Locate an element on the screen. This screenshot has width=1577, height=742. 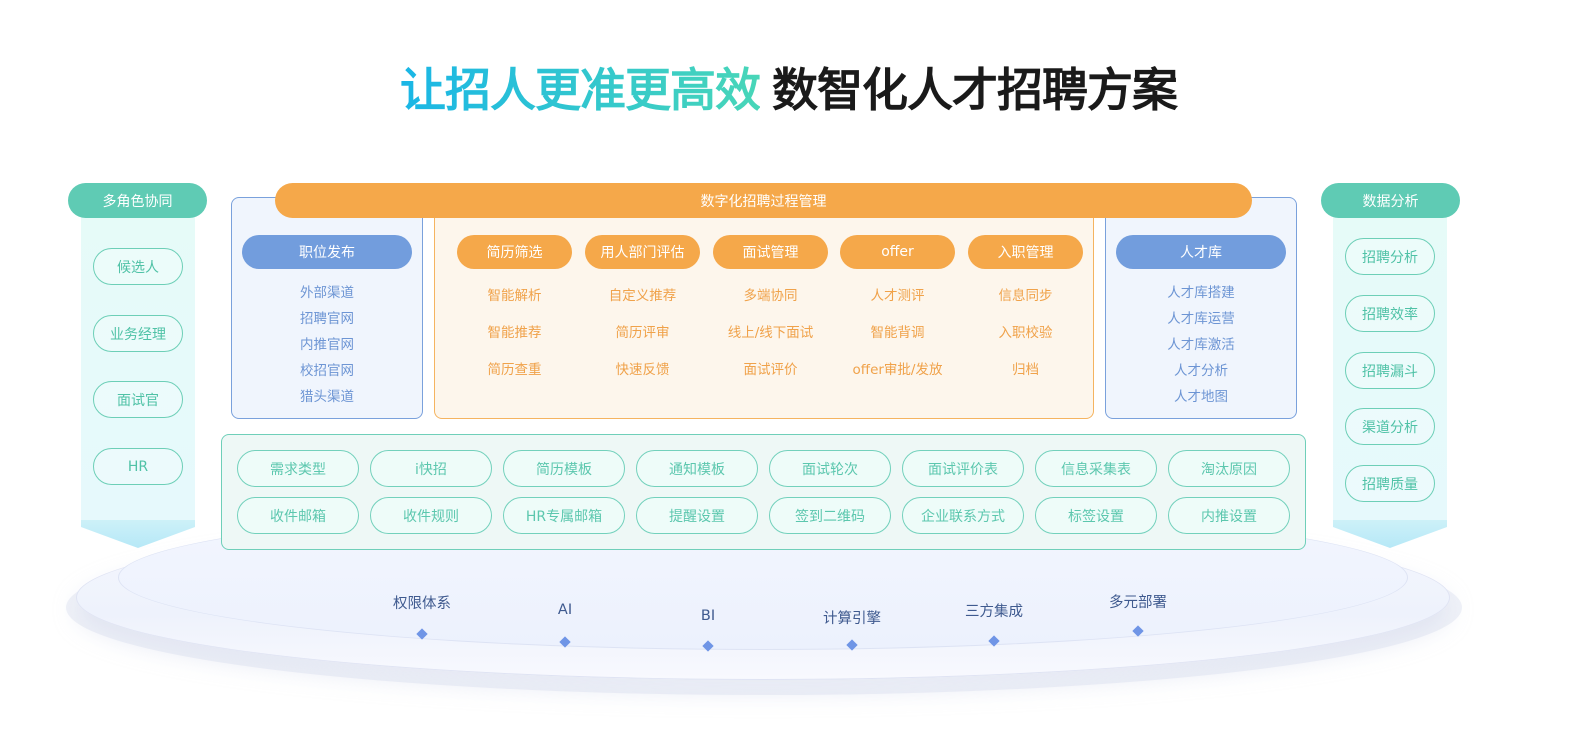
process-module-header: 入职管理 is located at coordinates (1025, 252).